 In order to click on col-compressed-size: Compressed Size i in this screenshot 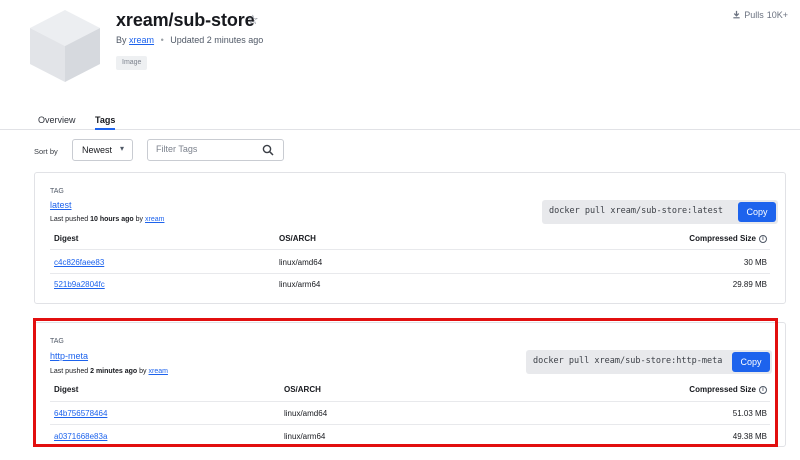, I will do `click(728, 238)`.